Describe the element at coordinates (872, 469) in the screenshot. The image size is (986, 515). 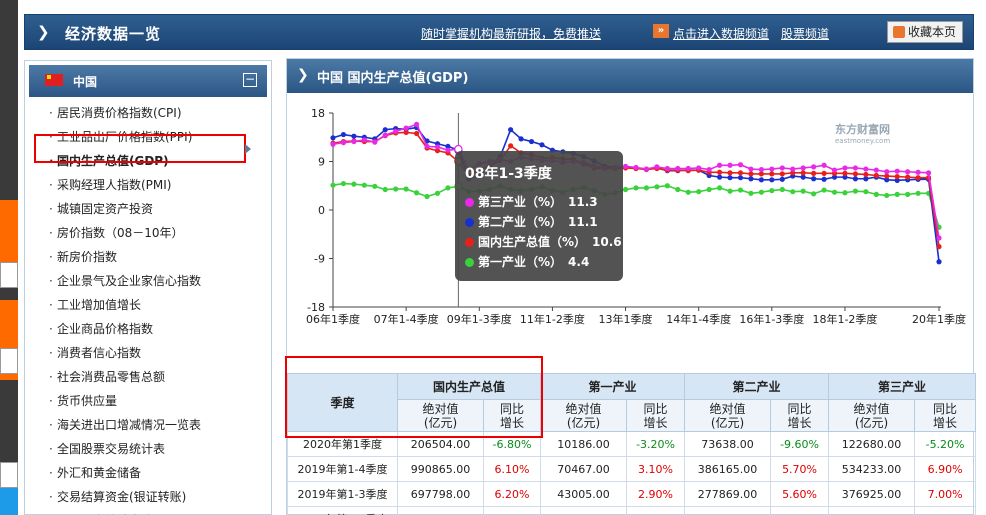
I see `cell-absolute: 534233.00` at that location.